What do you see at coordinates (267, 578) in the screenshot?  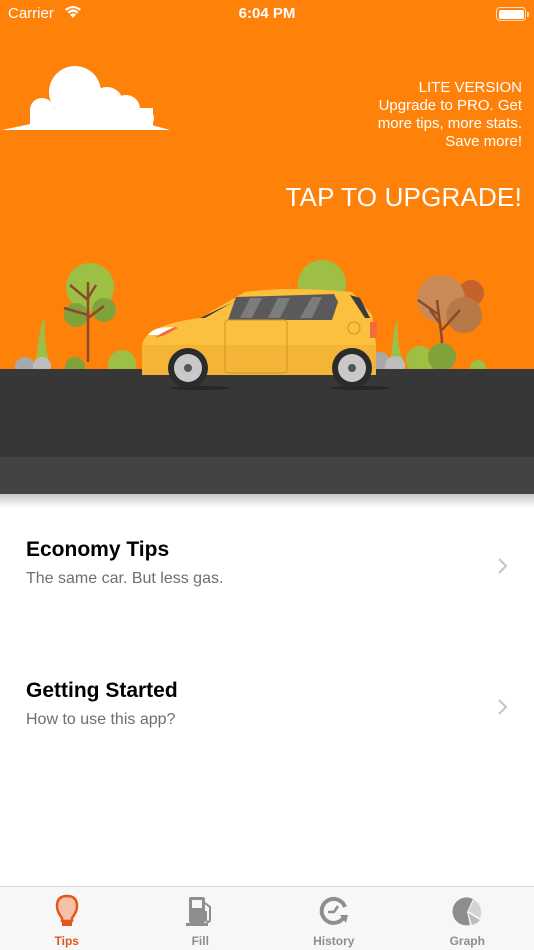 I see `list-item-economy-tips: Economy Tips The same car. But less gas.` at bounding box center [267, 578].